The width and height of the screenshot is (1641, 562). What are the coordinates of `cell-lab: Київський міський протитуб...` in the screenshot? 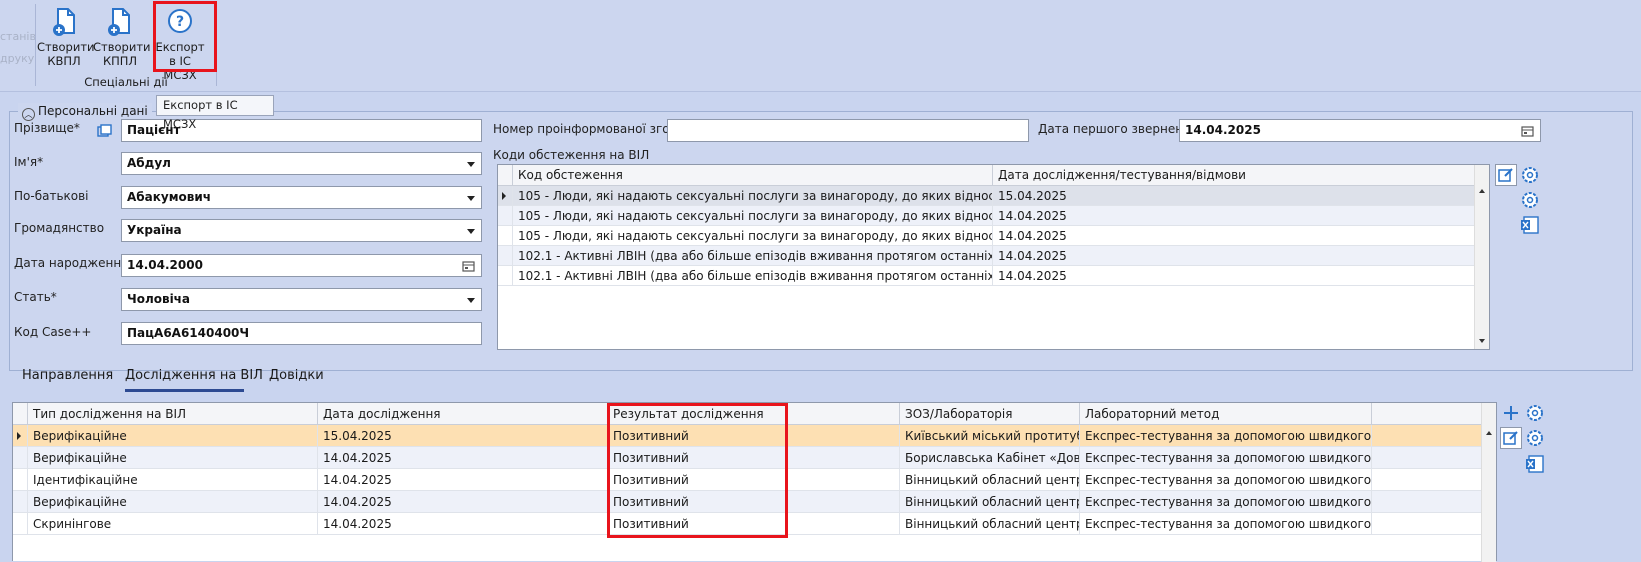 It's located at (989, 436).